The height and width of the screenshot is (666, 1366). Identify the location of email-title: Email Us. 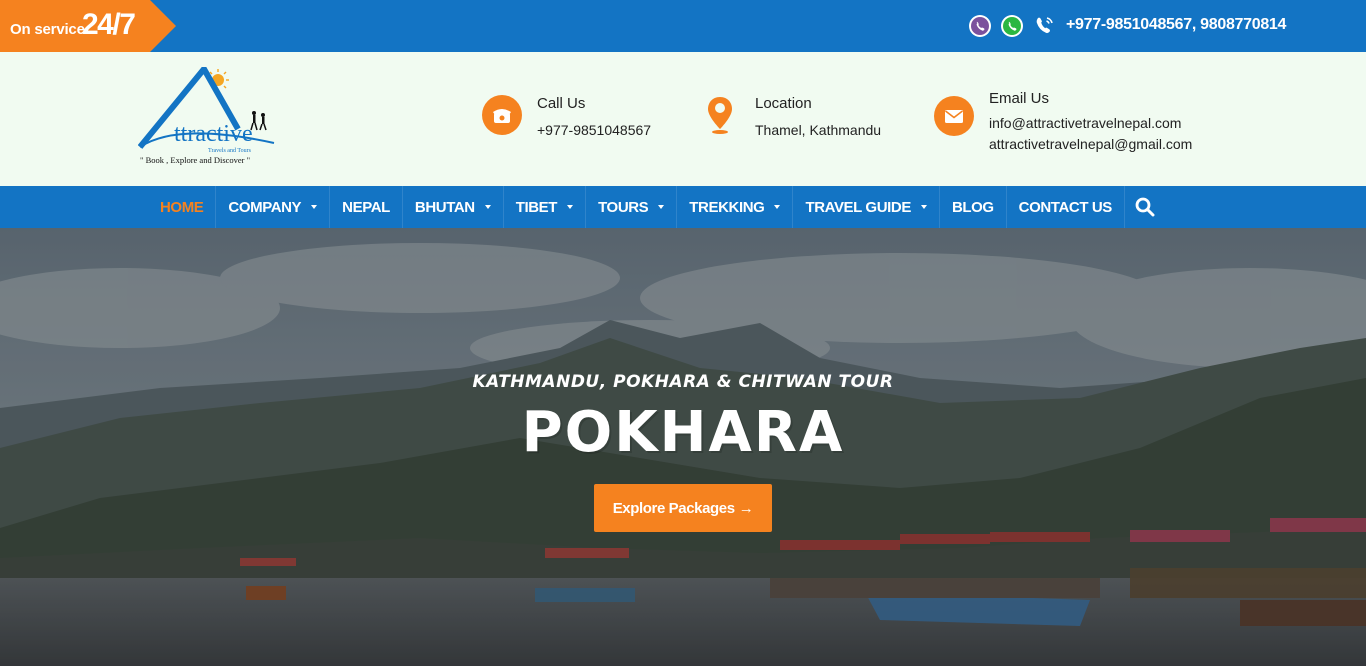
(1019, 98).